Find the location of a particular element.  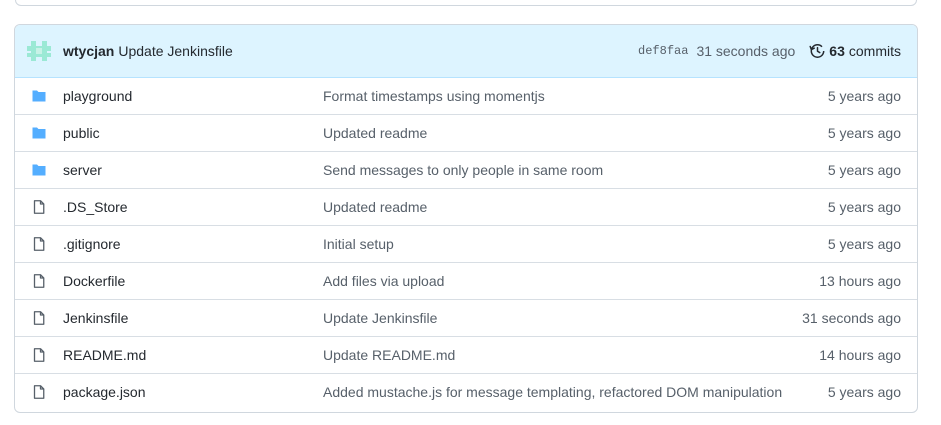

commit-message-link: Update Jenkinsfile is located at coordinates (175, 51).